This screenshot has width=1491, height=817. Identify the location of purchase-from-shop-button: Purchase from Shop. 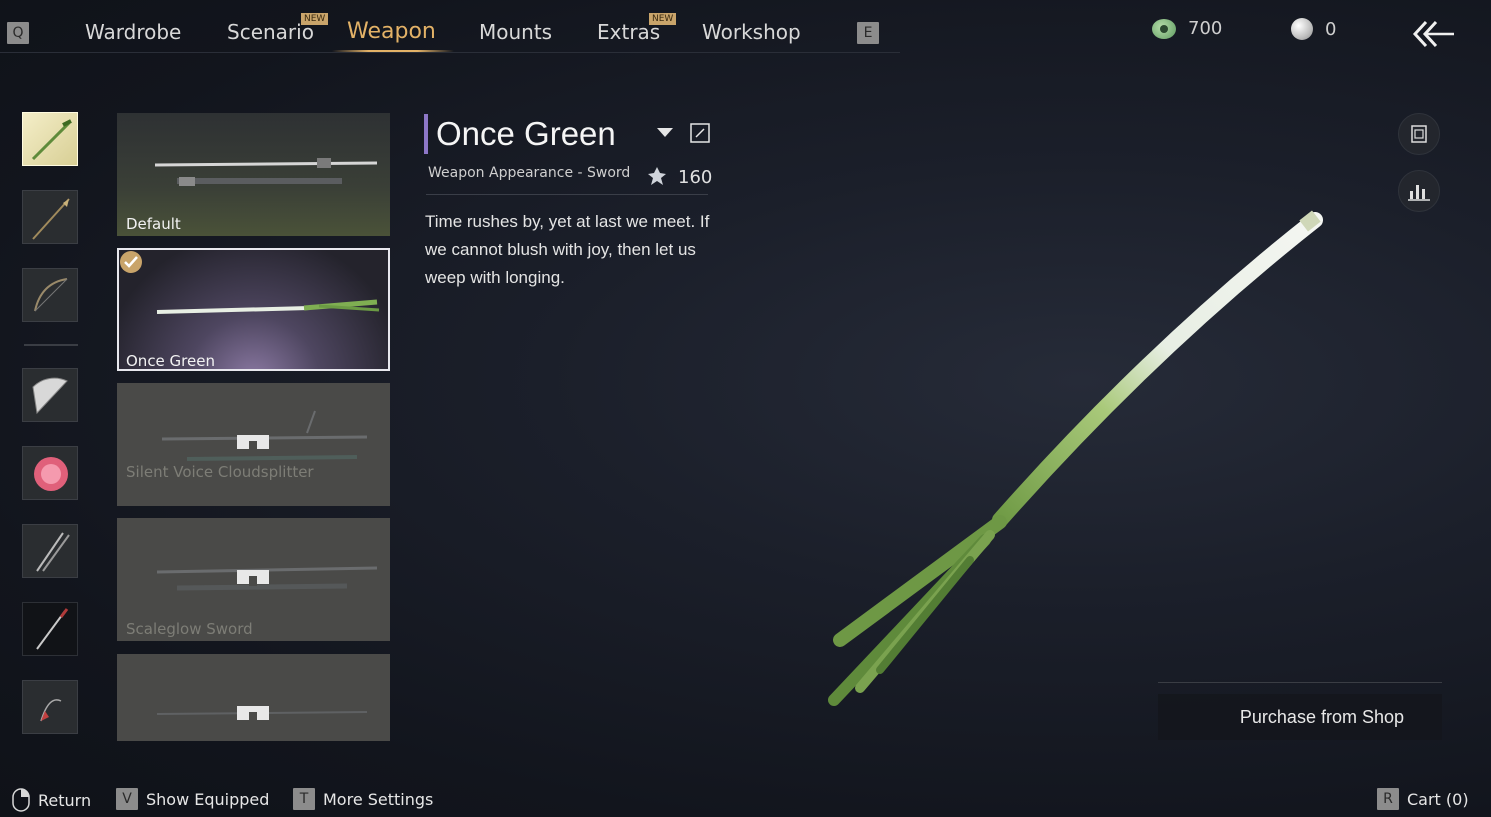
(1300, 717).